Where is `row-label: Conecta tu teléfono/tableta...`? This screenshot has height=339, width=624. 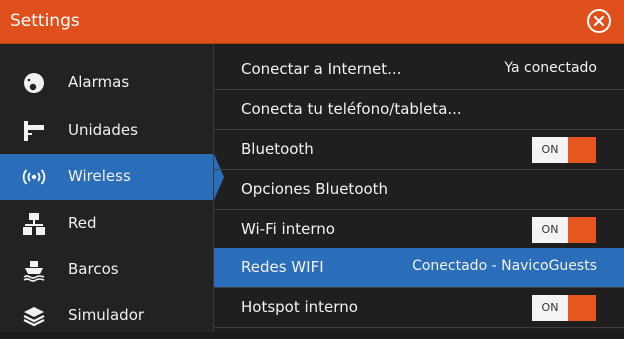 row-label: Conecta tu teléfono/tableta... is located at coordinates (351, 109).